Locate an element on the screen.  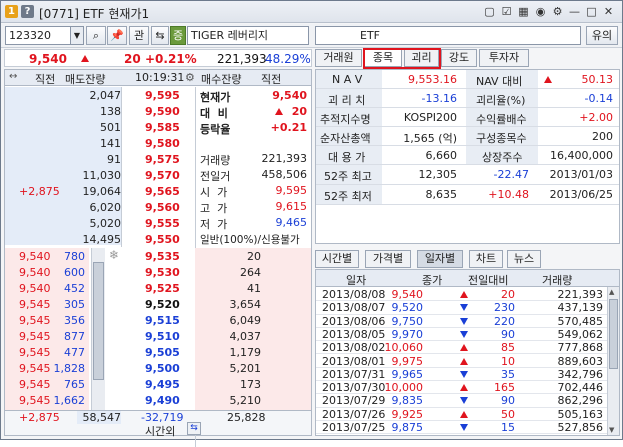
col-volume: 거래량 is located at coordinates (557, 280).